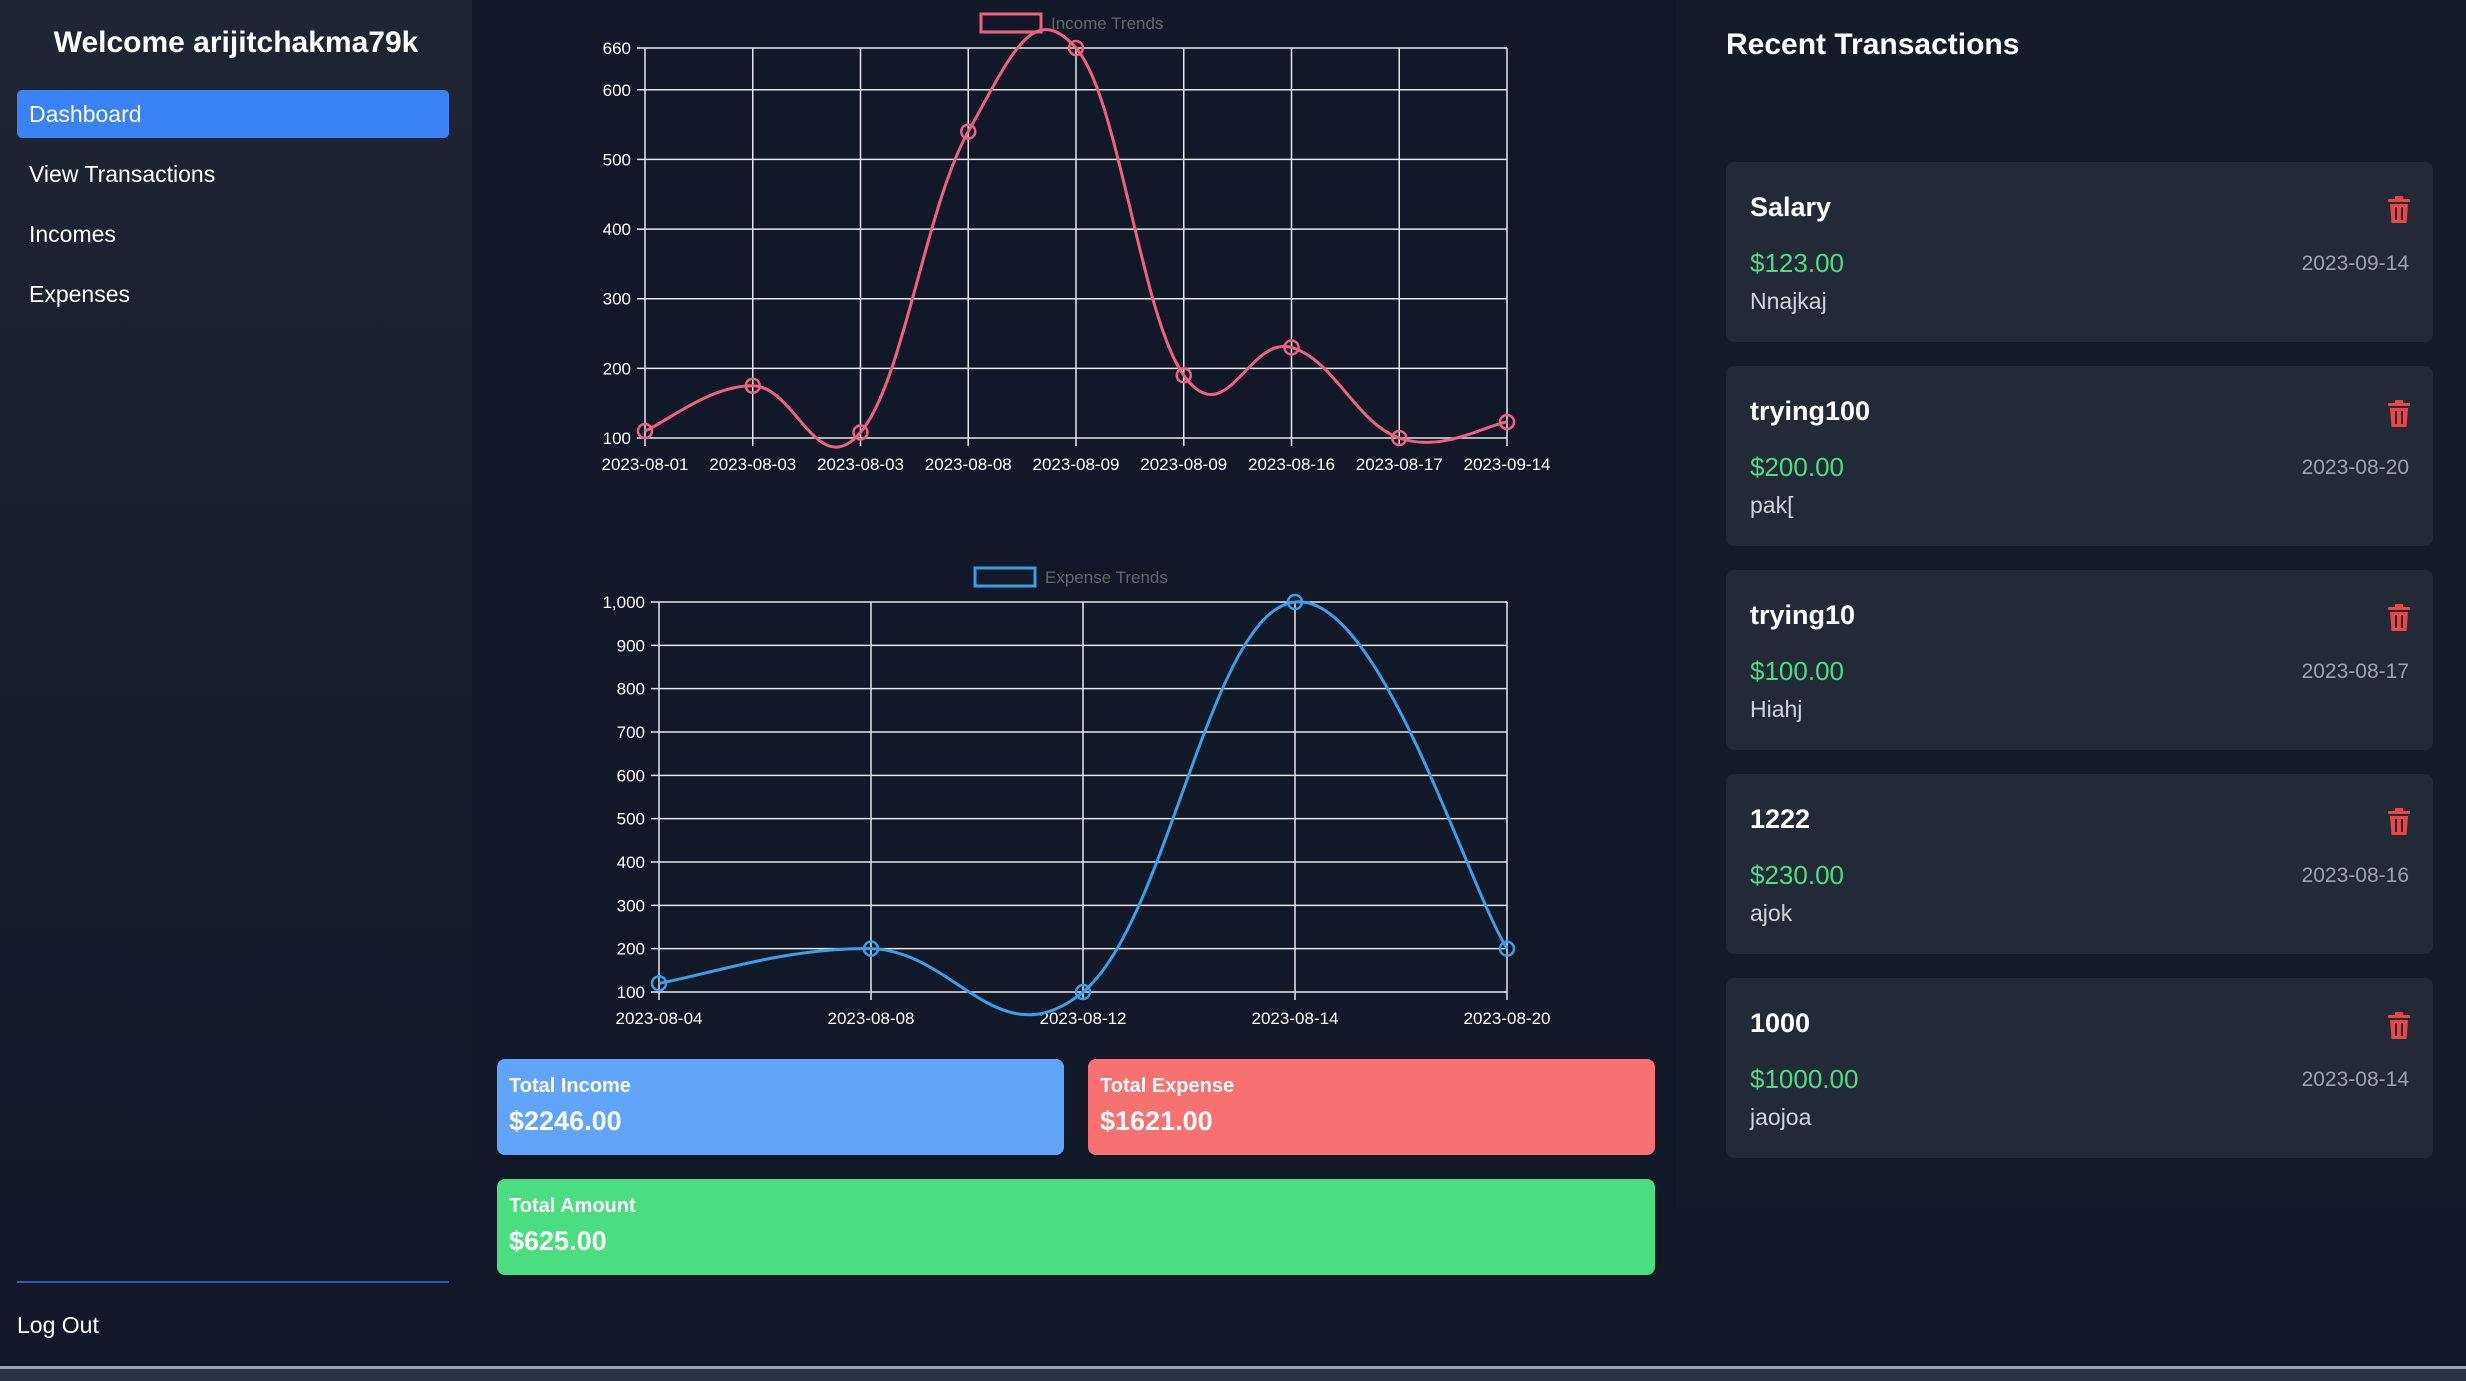  Describe the element at coordinates (1781, 1117) in the screenshot. I see `transaction-description: jaojoa` at that location.